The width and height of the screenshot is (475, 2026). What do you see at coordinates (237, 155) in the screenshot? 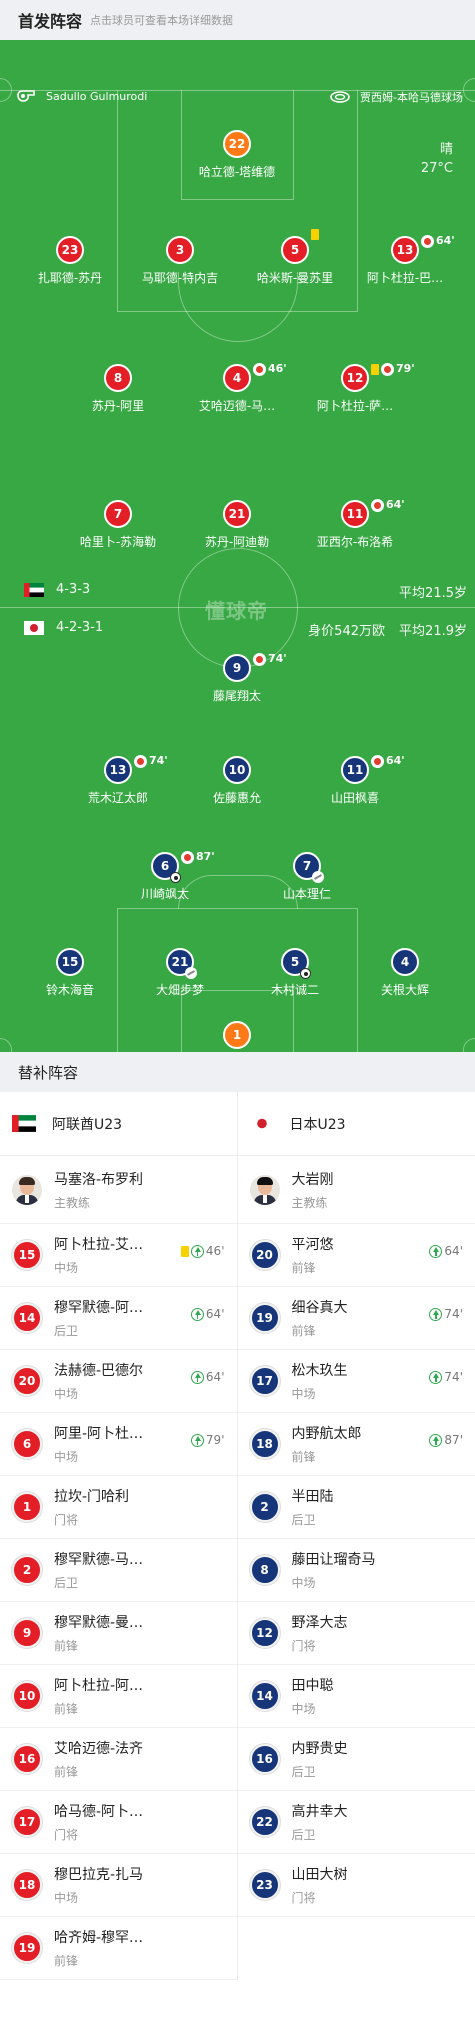
I see `player-token: 22 哈立德-塔维德` at bounding box center [237, 155].